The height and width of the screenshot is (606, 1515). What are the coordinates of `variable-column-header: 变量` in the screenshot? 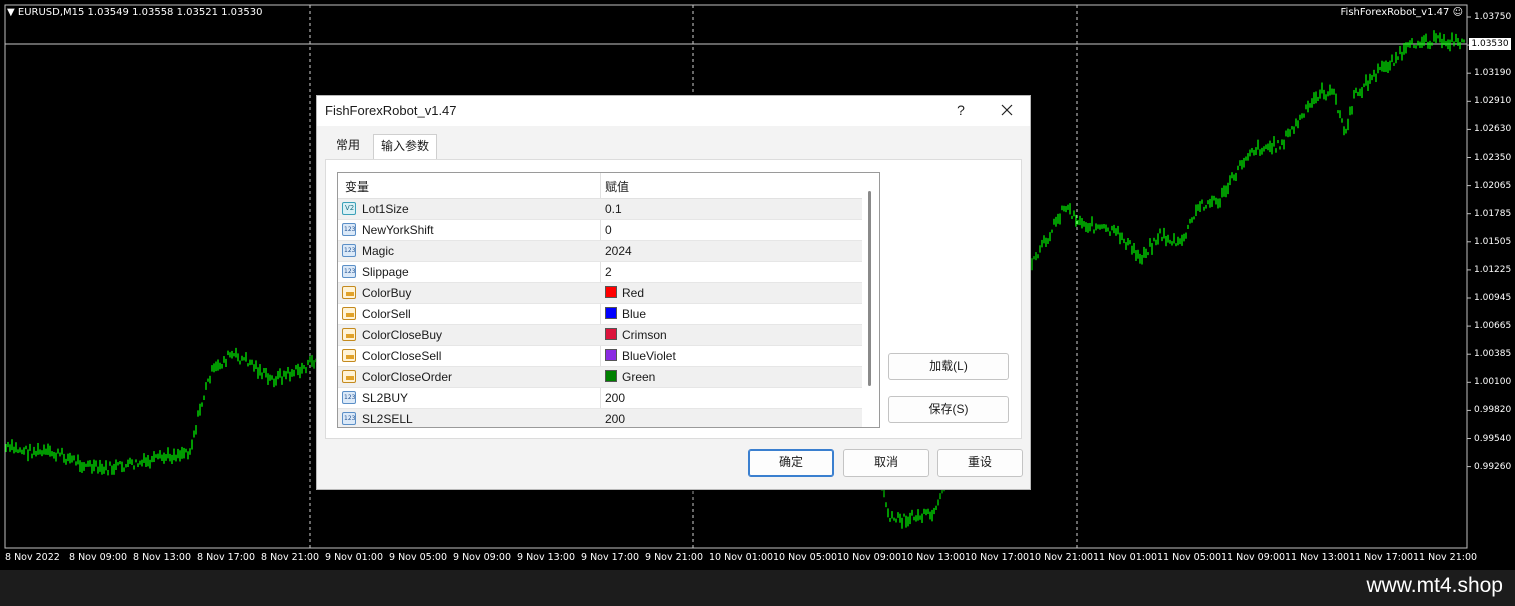 It's located at (357, 186).